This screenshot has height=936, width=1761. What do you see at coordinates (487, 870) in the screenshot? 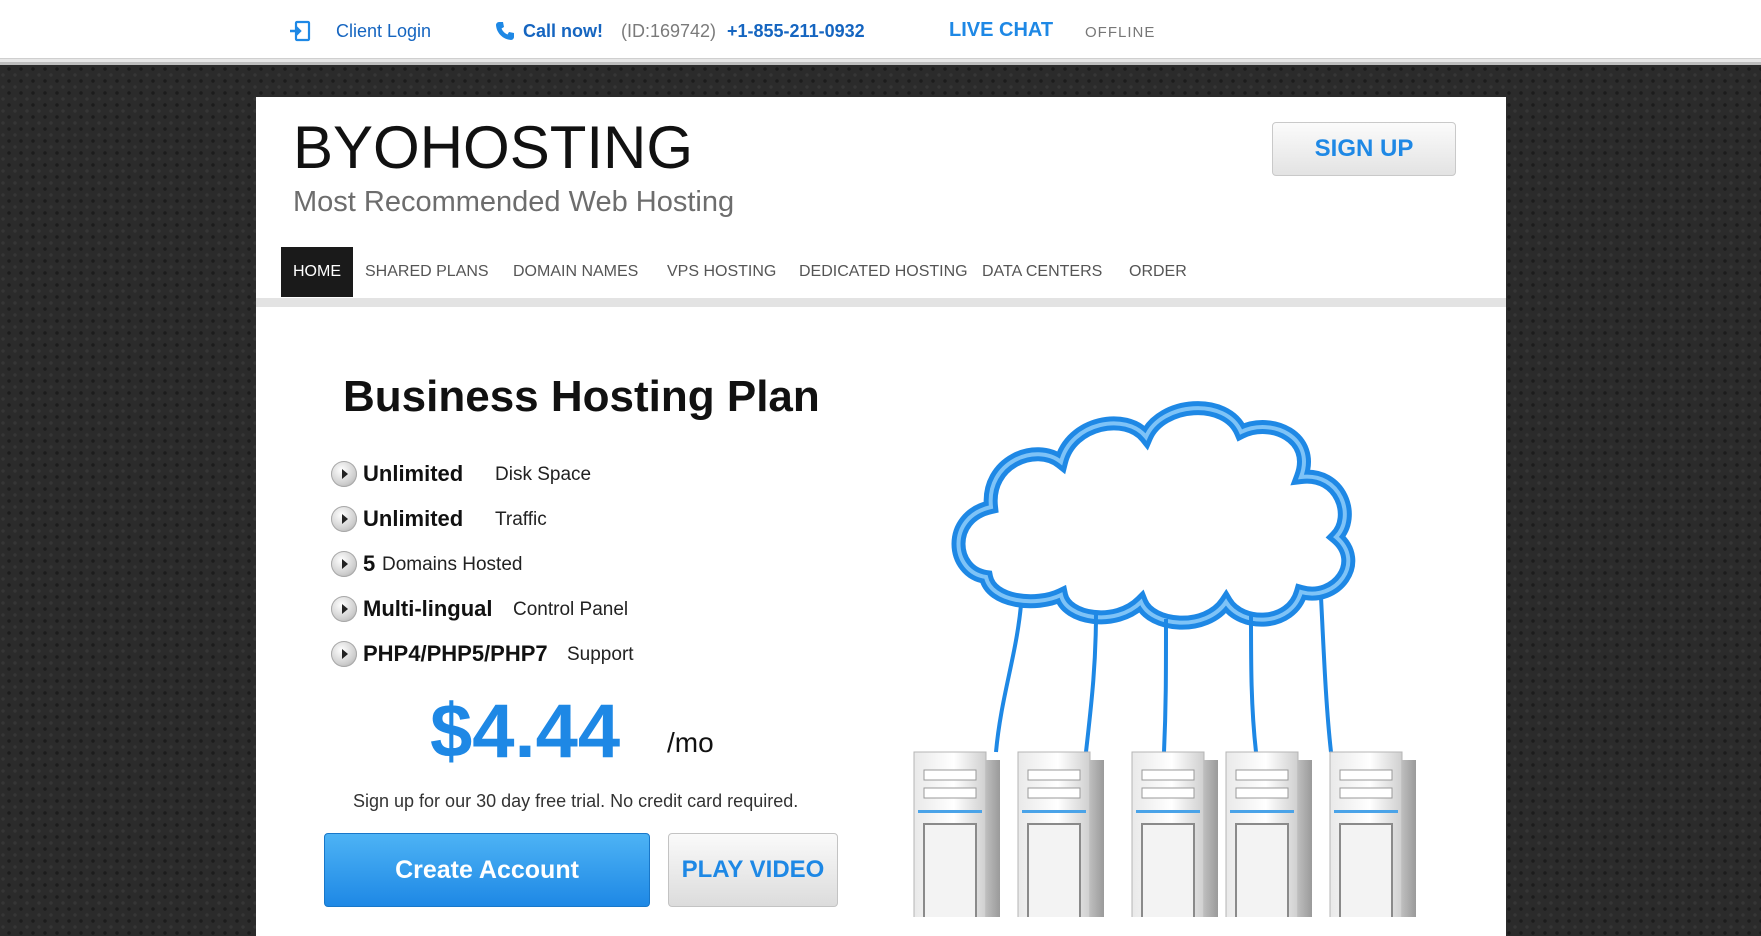
I see `create-account-button: Create Account` at bounding box center [487, 870].